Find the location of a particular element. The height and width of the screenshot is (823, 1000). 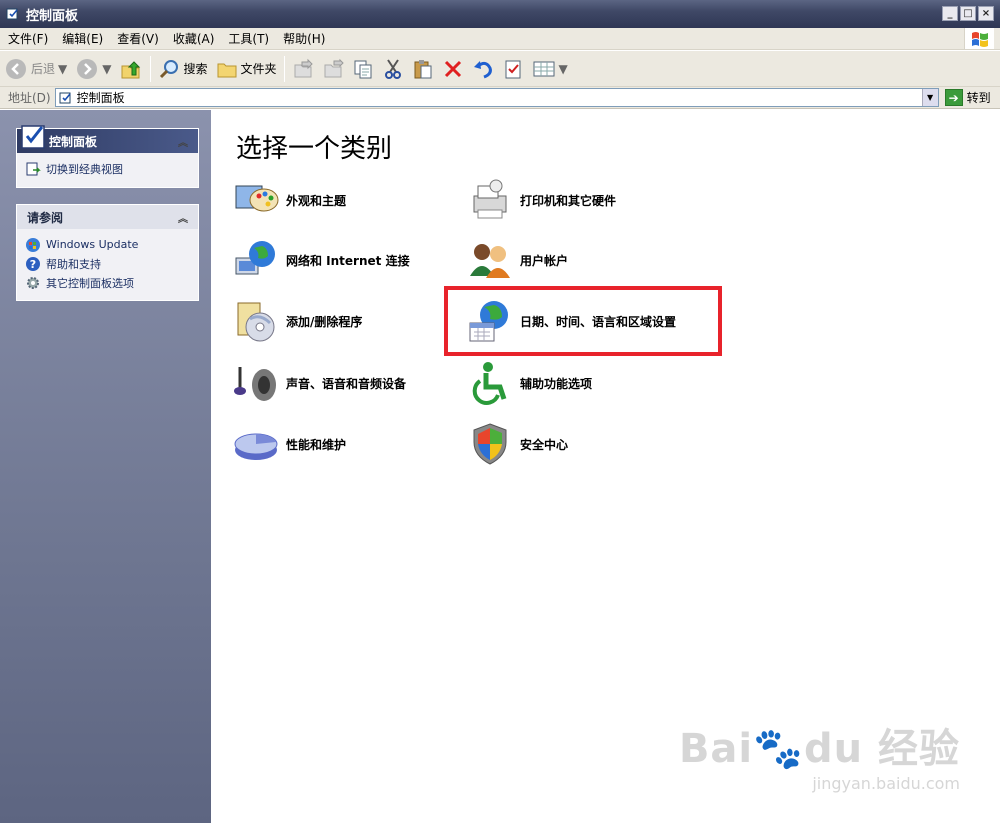

see-also-task-box: 请参阅 ︽ Windows Update ? 帮助和支持 其它控制面板选项 is located at coordinates (107, 252).